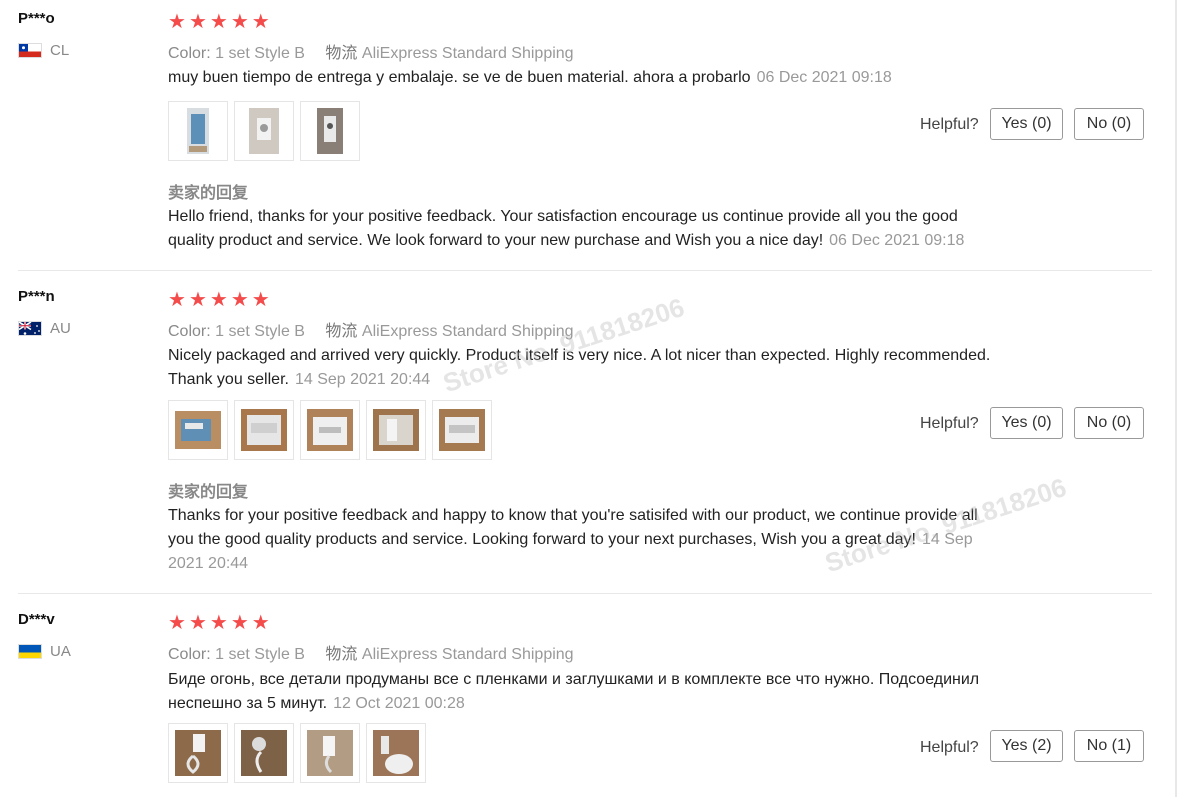  I want to click on seller-reply-date: 06 Dec 2021 09:18, so click(897, 240).